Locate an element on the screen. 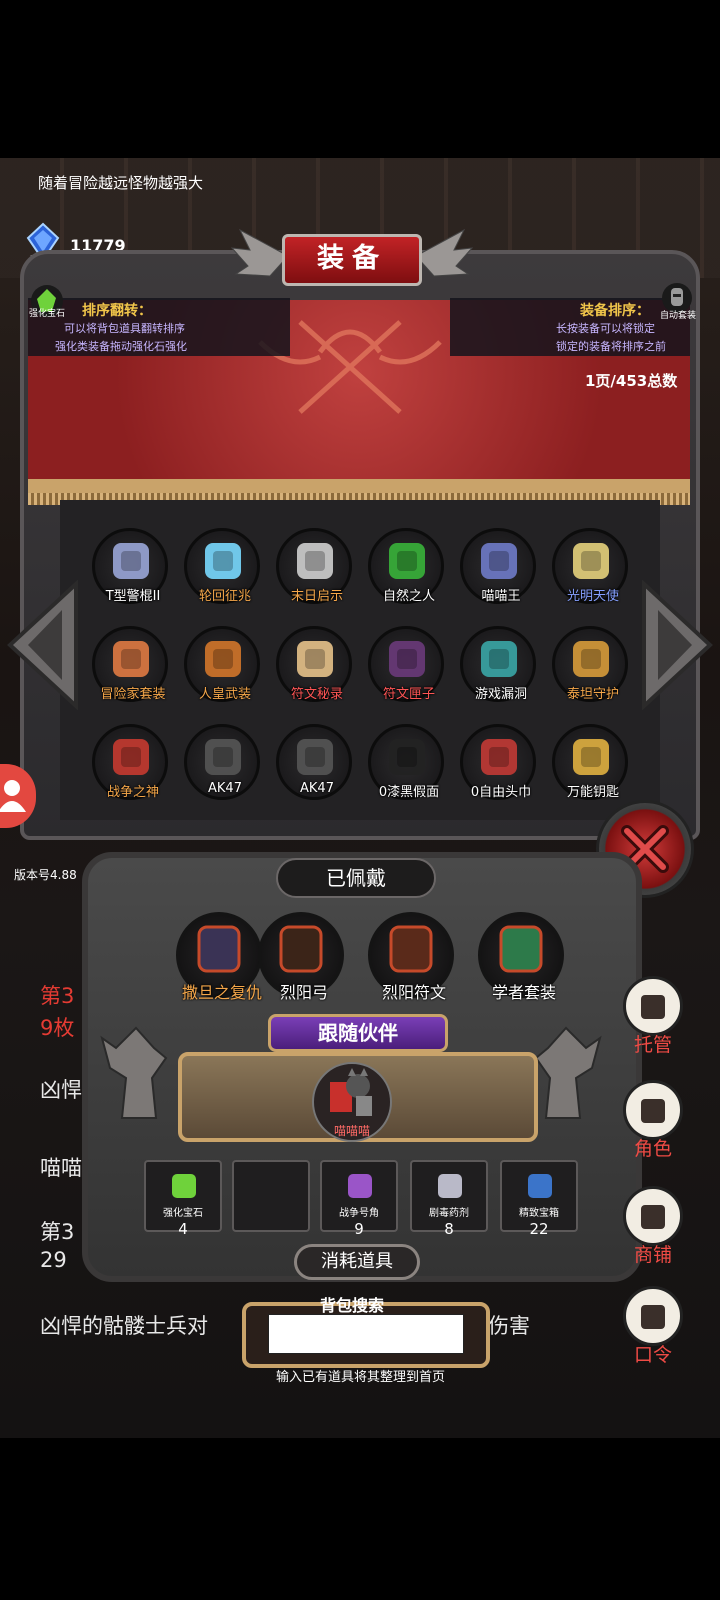 The image size is (720, 1600). consumables-title: 消耗道具 is located at coordinates (357, 1262).